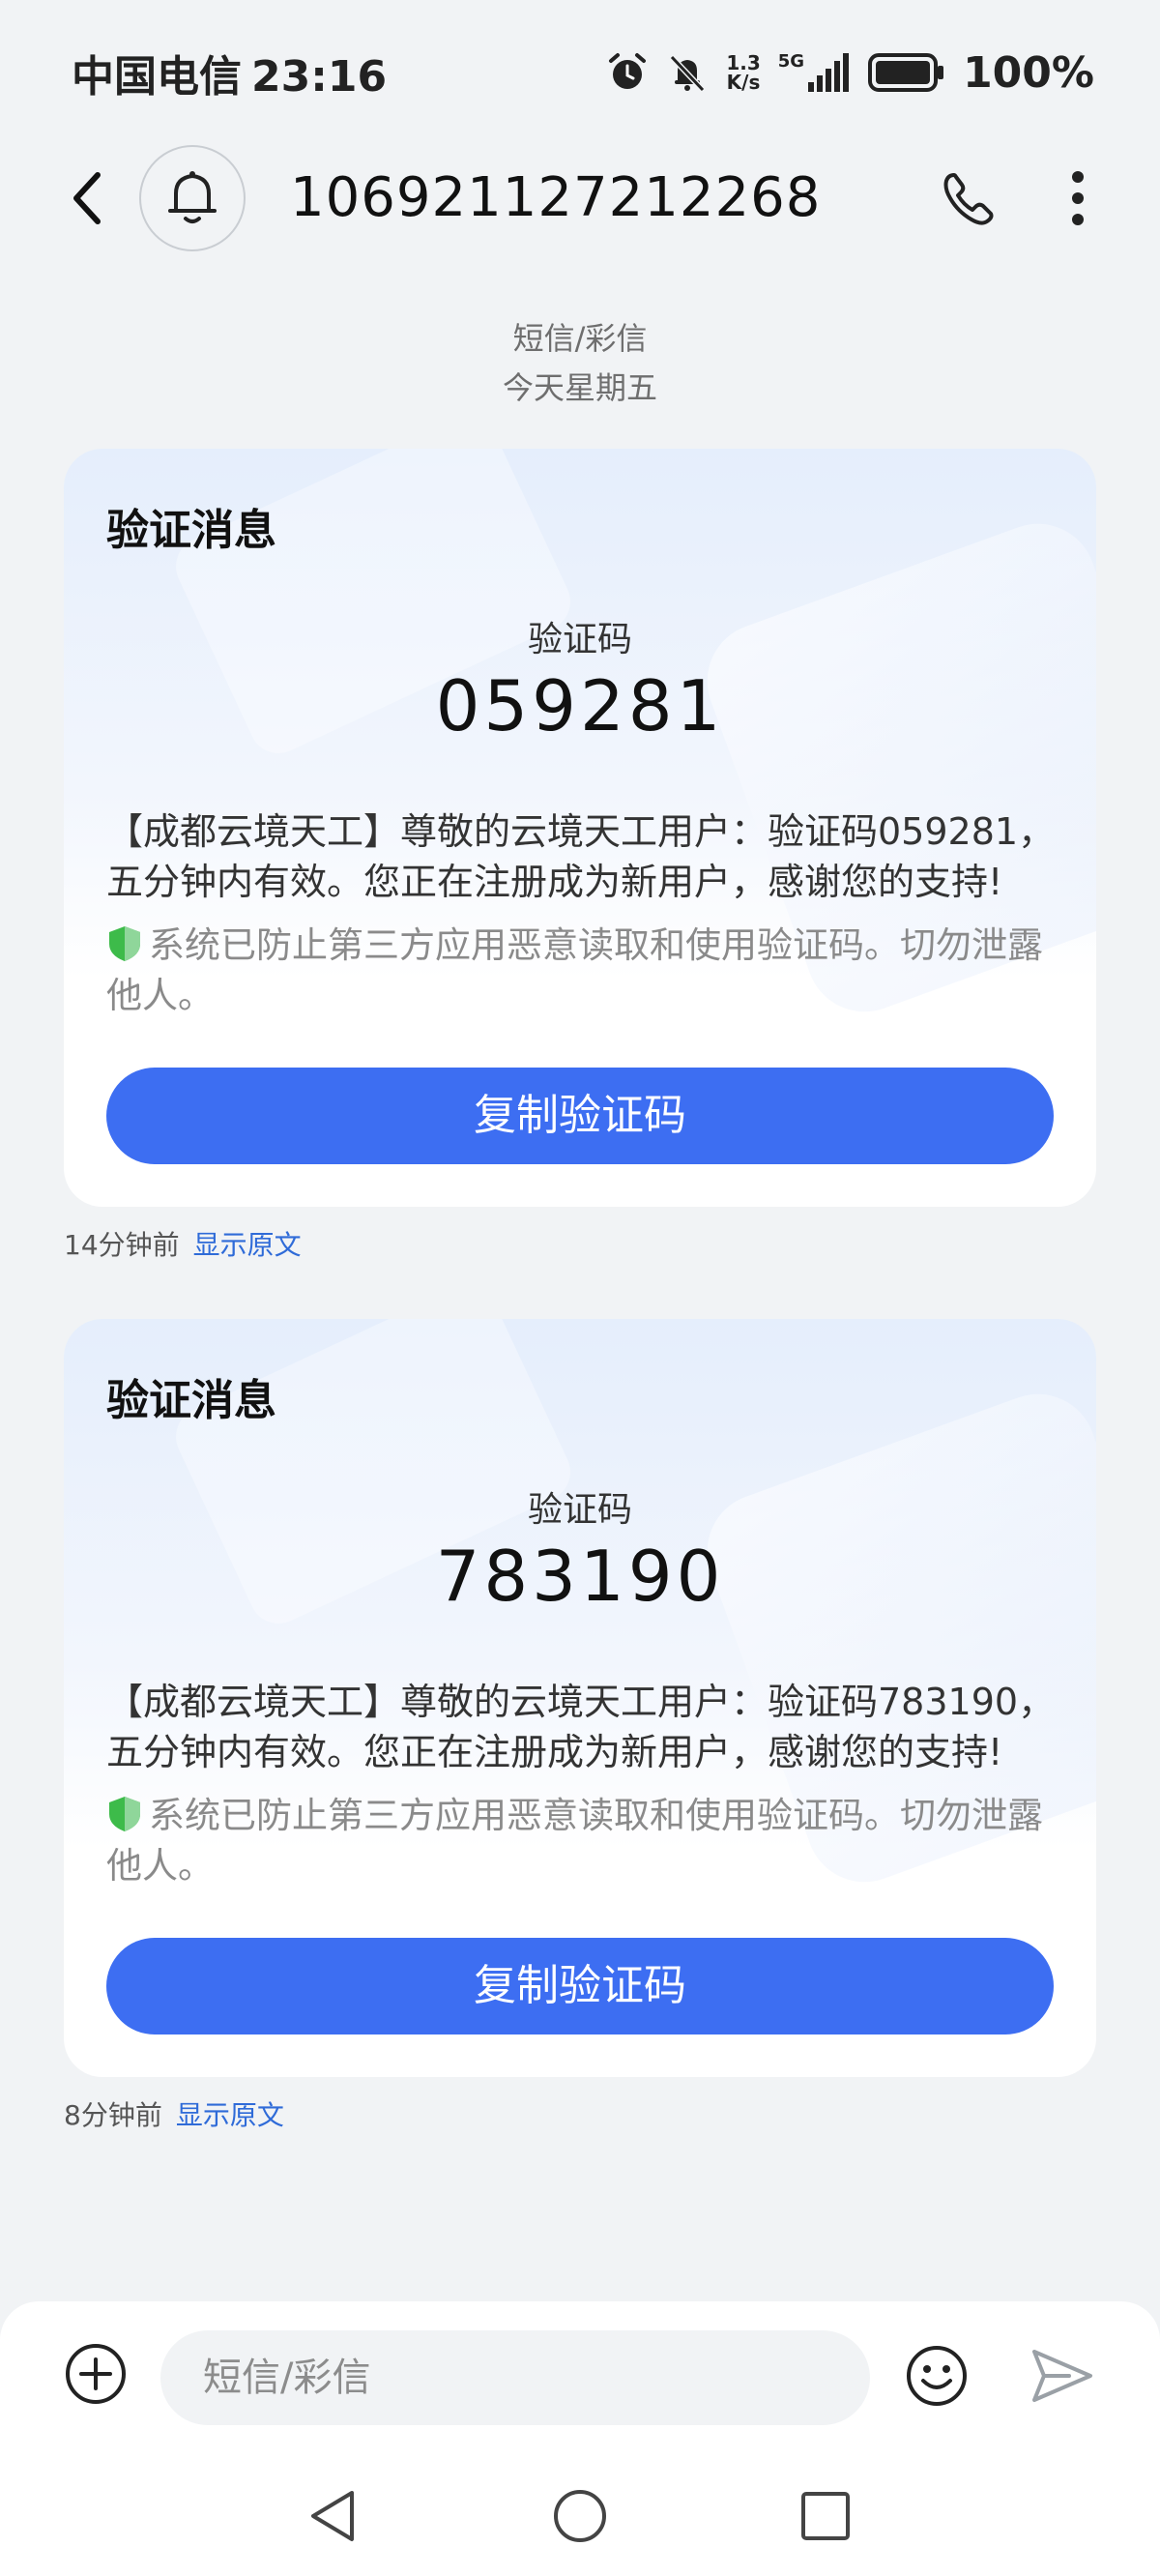 Image resolution: width=1160 pixels, height=2576 pixels. Describe the element at coordinates (515, 2377) in the screenshot. I see `message-input` at that location.